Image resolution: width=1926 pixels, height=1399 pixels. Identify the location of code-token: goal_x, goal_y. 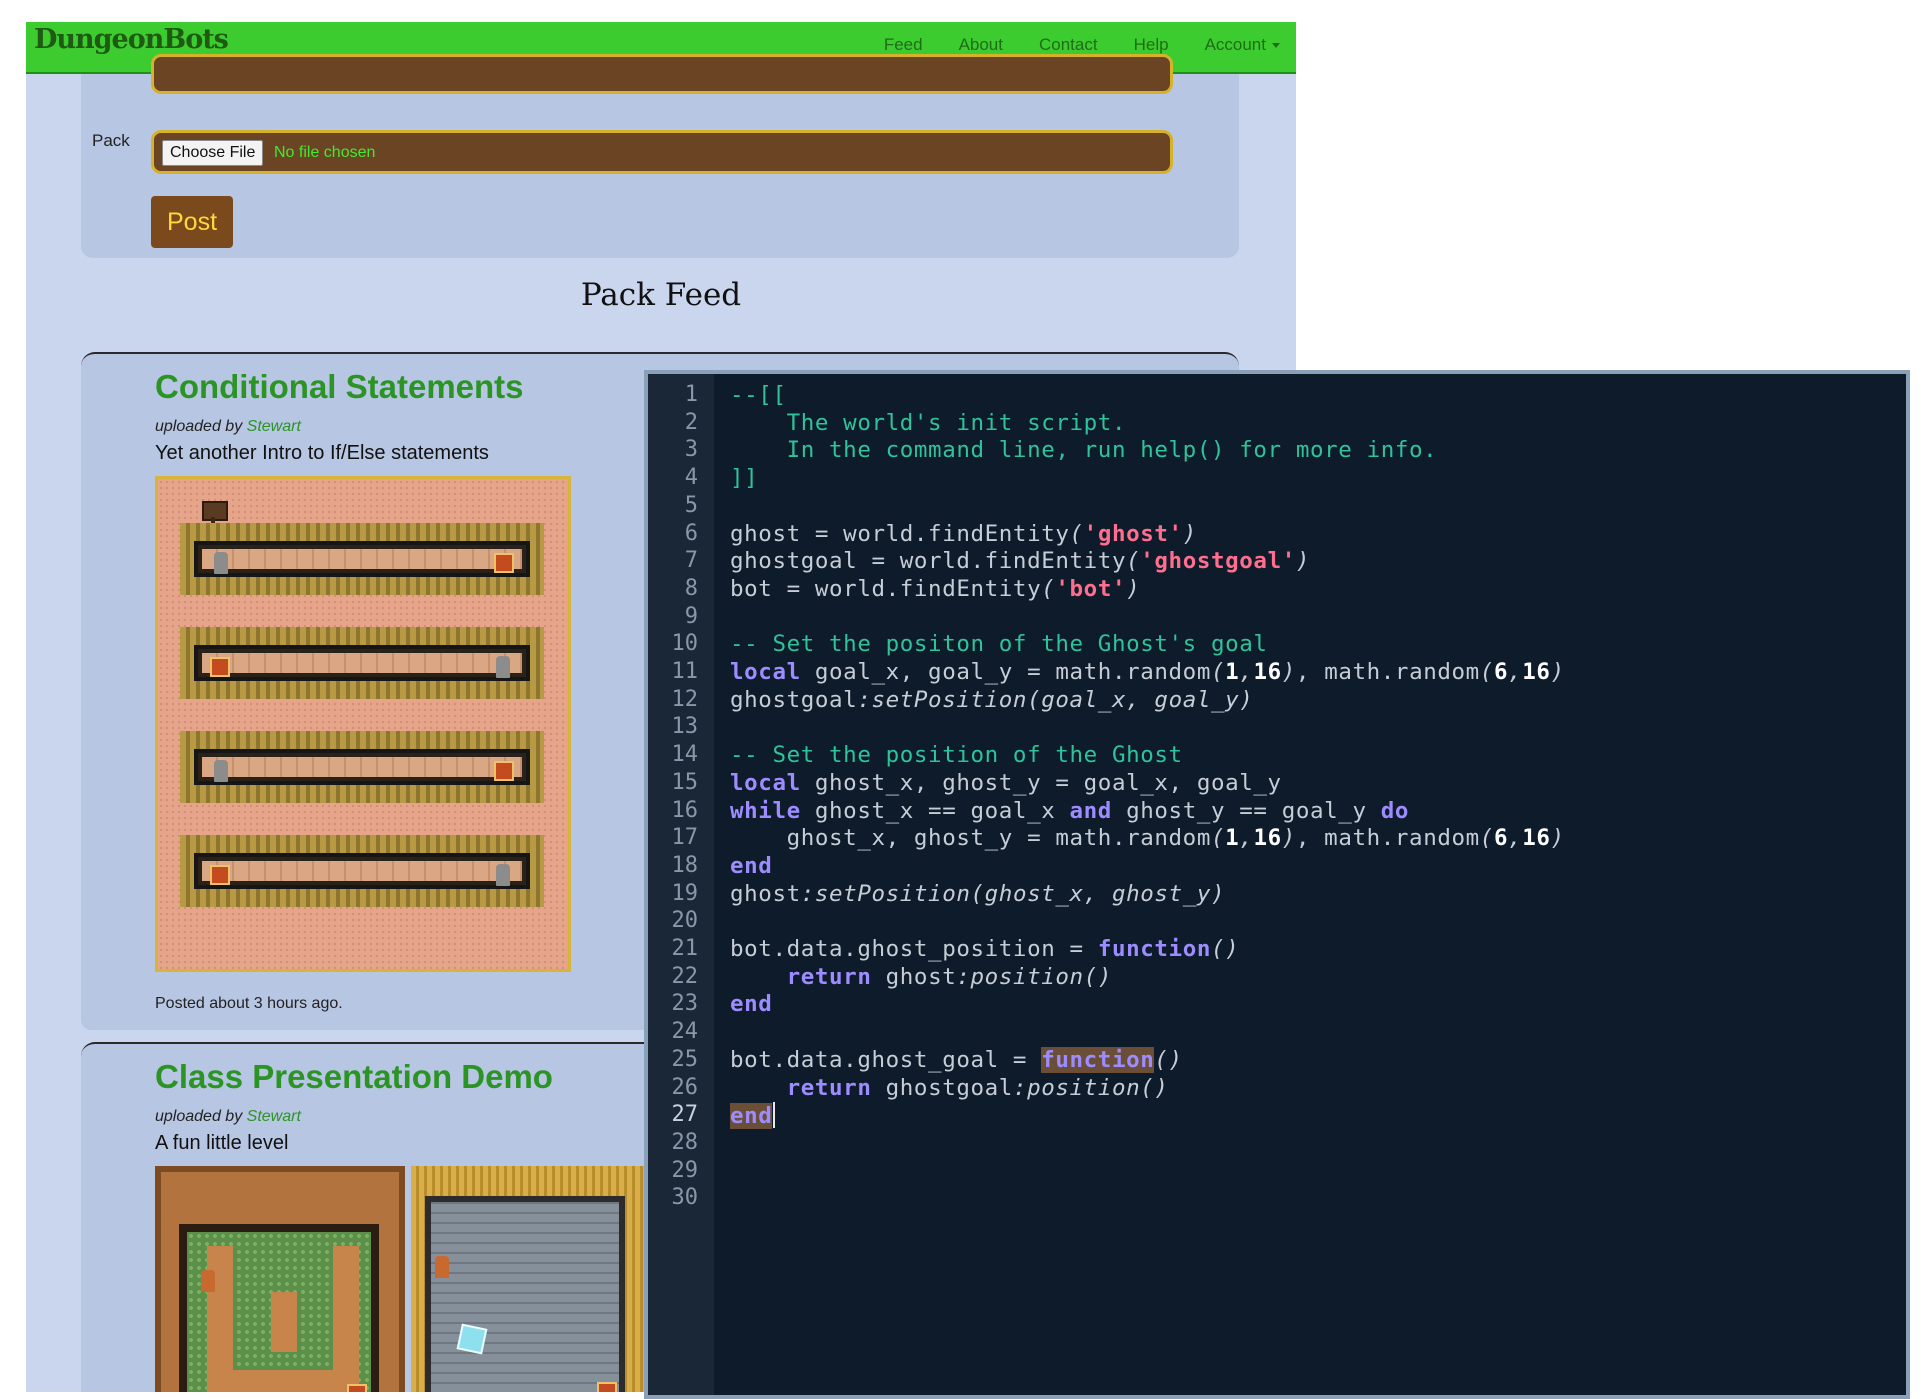
(1140, 699).